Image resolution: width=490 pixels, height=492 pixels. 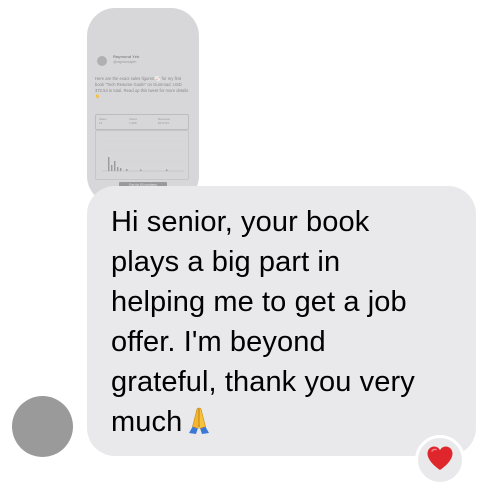 I want to click on sales-chart-graphic, so click(x=143, y=156).